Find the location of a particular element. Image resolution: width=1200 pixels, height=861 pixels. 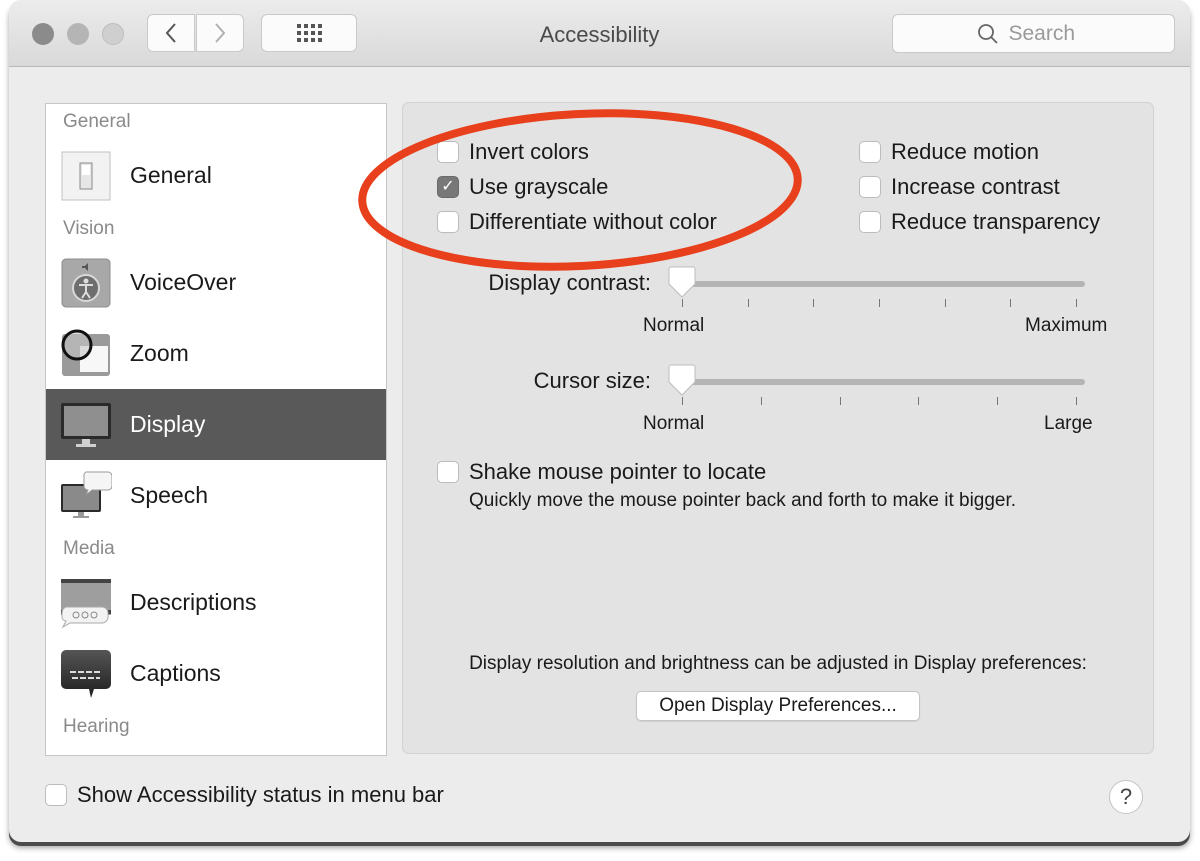

reduce-transparency-option: Reduce transparency is located at coordinates (979, 222).